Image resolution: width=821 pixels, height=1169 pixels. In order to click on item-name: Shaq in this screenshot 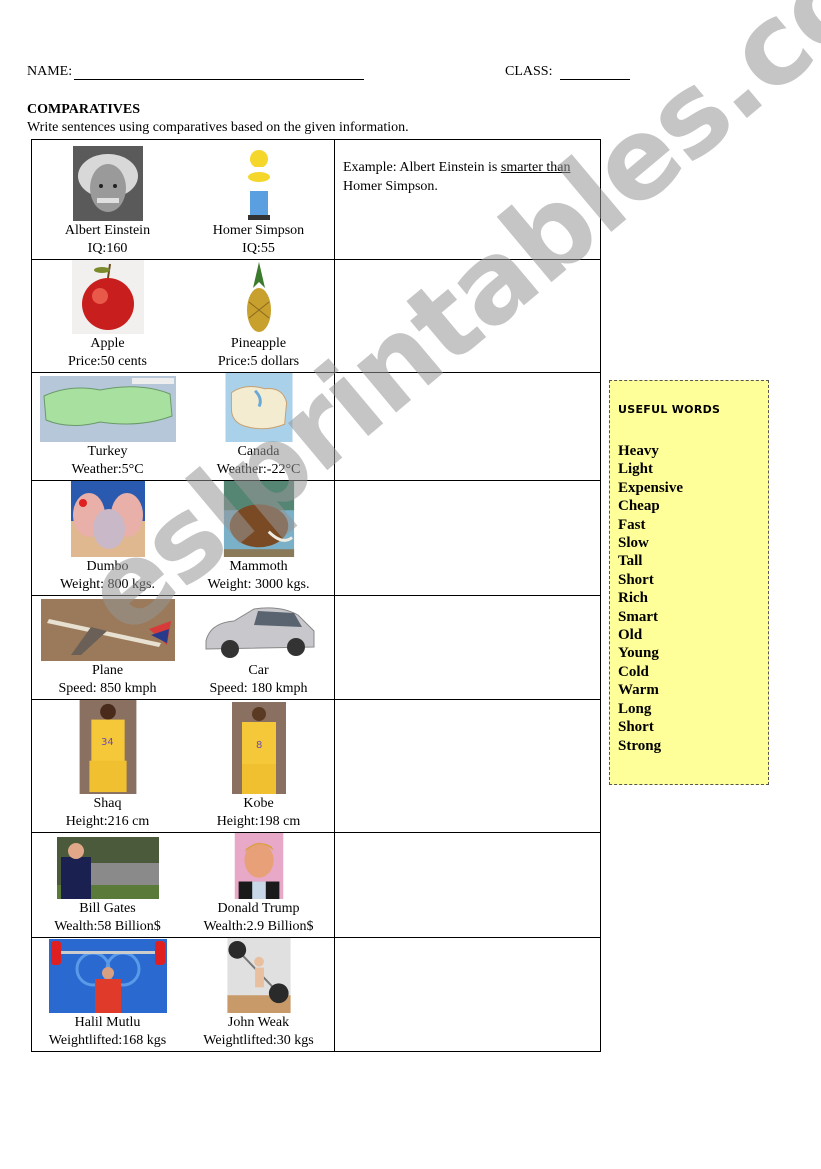, I will do `click(107, 803)`.